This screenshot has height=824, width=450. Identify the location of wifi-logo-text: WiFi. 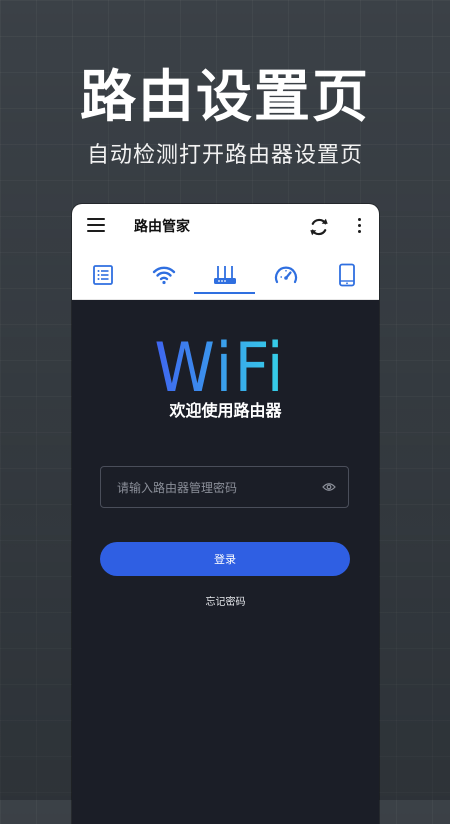
(219, 367).